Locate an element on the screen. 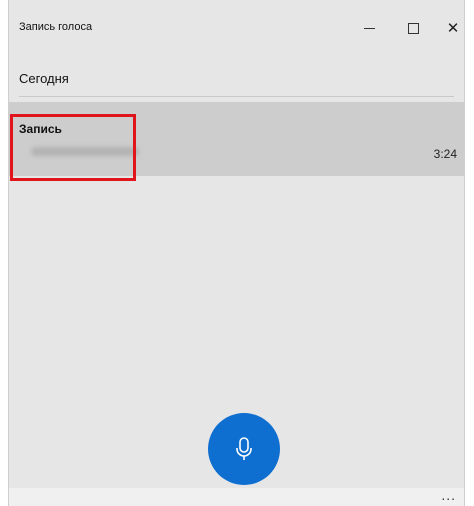 The image size is (474, 506). window-title: Запись голоса is located at coordinates (56, 27).